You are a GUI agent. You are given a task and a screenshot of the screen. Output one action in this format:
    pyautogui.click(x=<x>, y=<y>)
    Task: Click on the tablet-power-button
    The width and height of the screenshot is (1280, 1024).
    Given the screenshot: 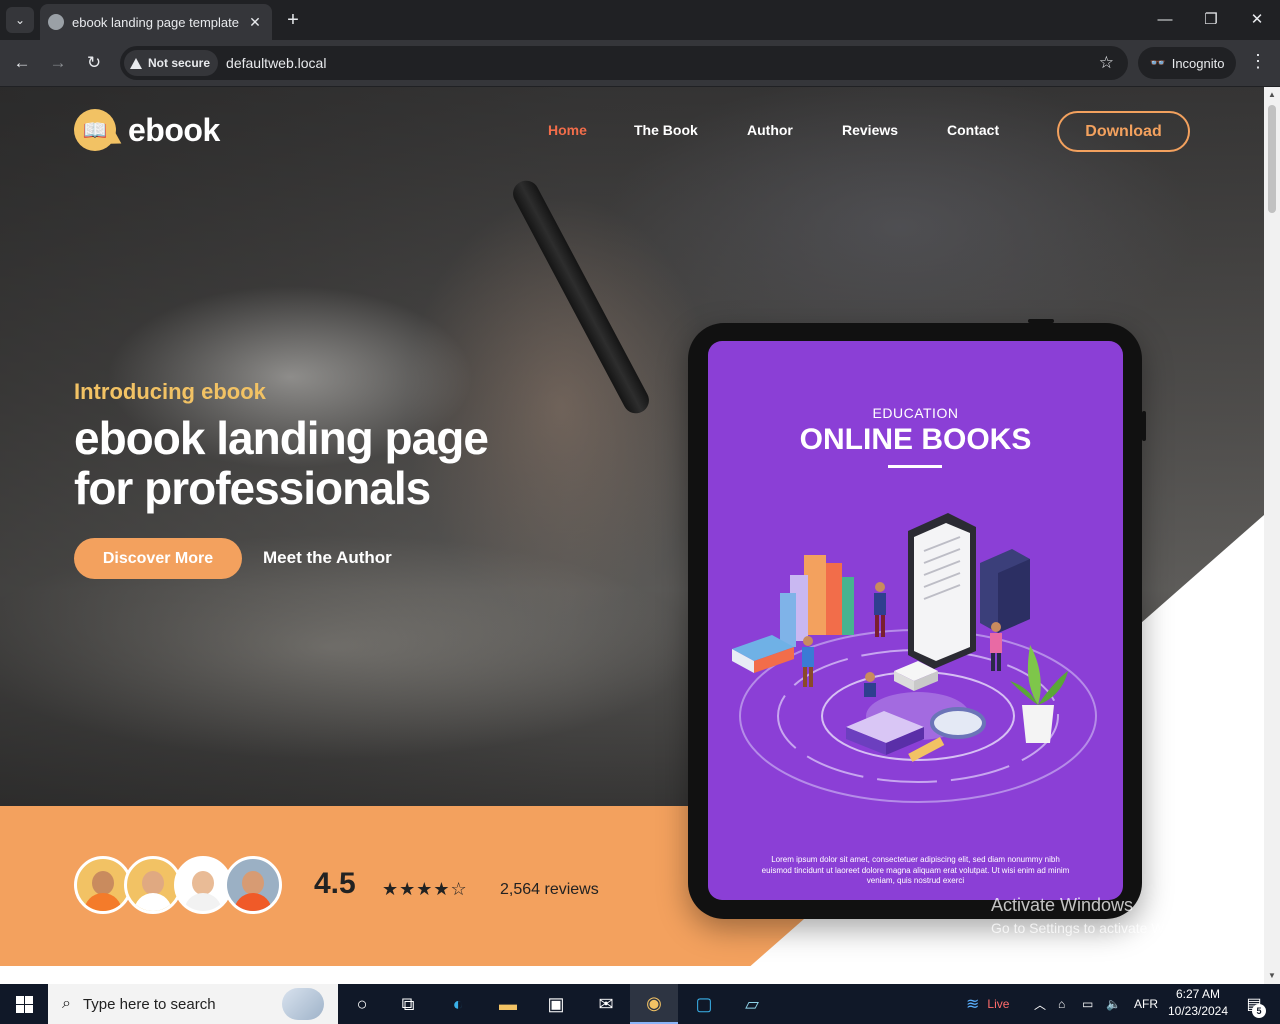 What is the action you would take?
    pyautogui.click(x=1041, y=321)
    